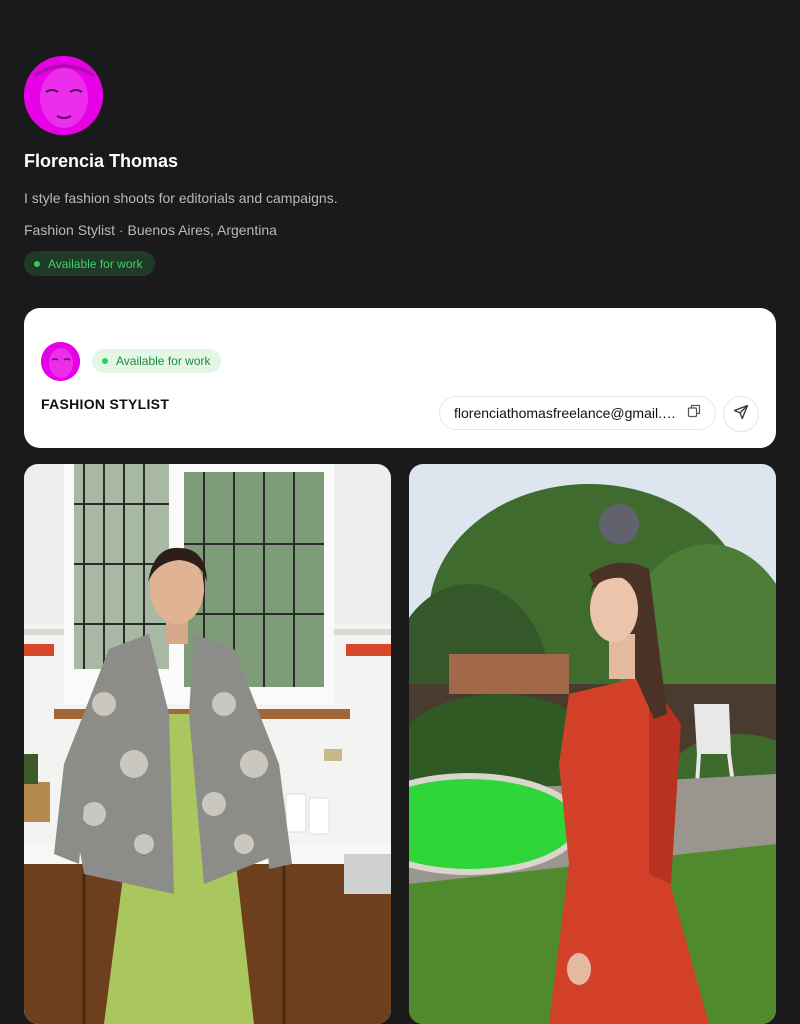 The image size is (800, 1024). I want to click on profile-name: Florencia Thomas, so click(101, 161).